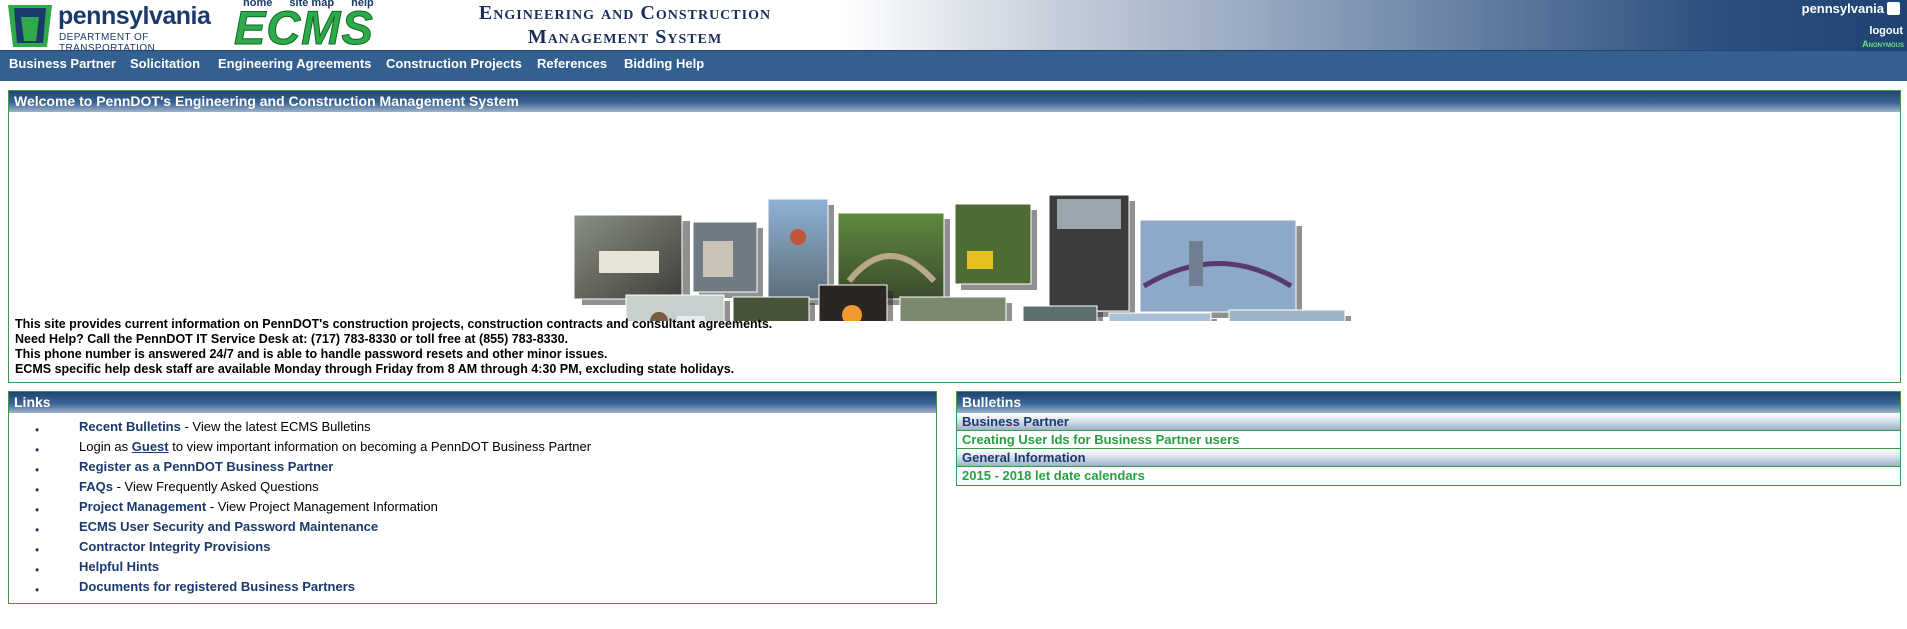 This screenshot has width=1907, height=629. Describe the element at coordinates (664, 63) in the screenshot. I see `nav-bidding-help: Bidding Help` at that location.